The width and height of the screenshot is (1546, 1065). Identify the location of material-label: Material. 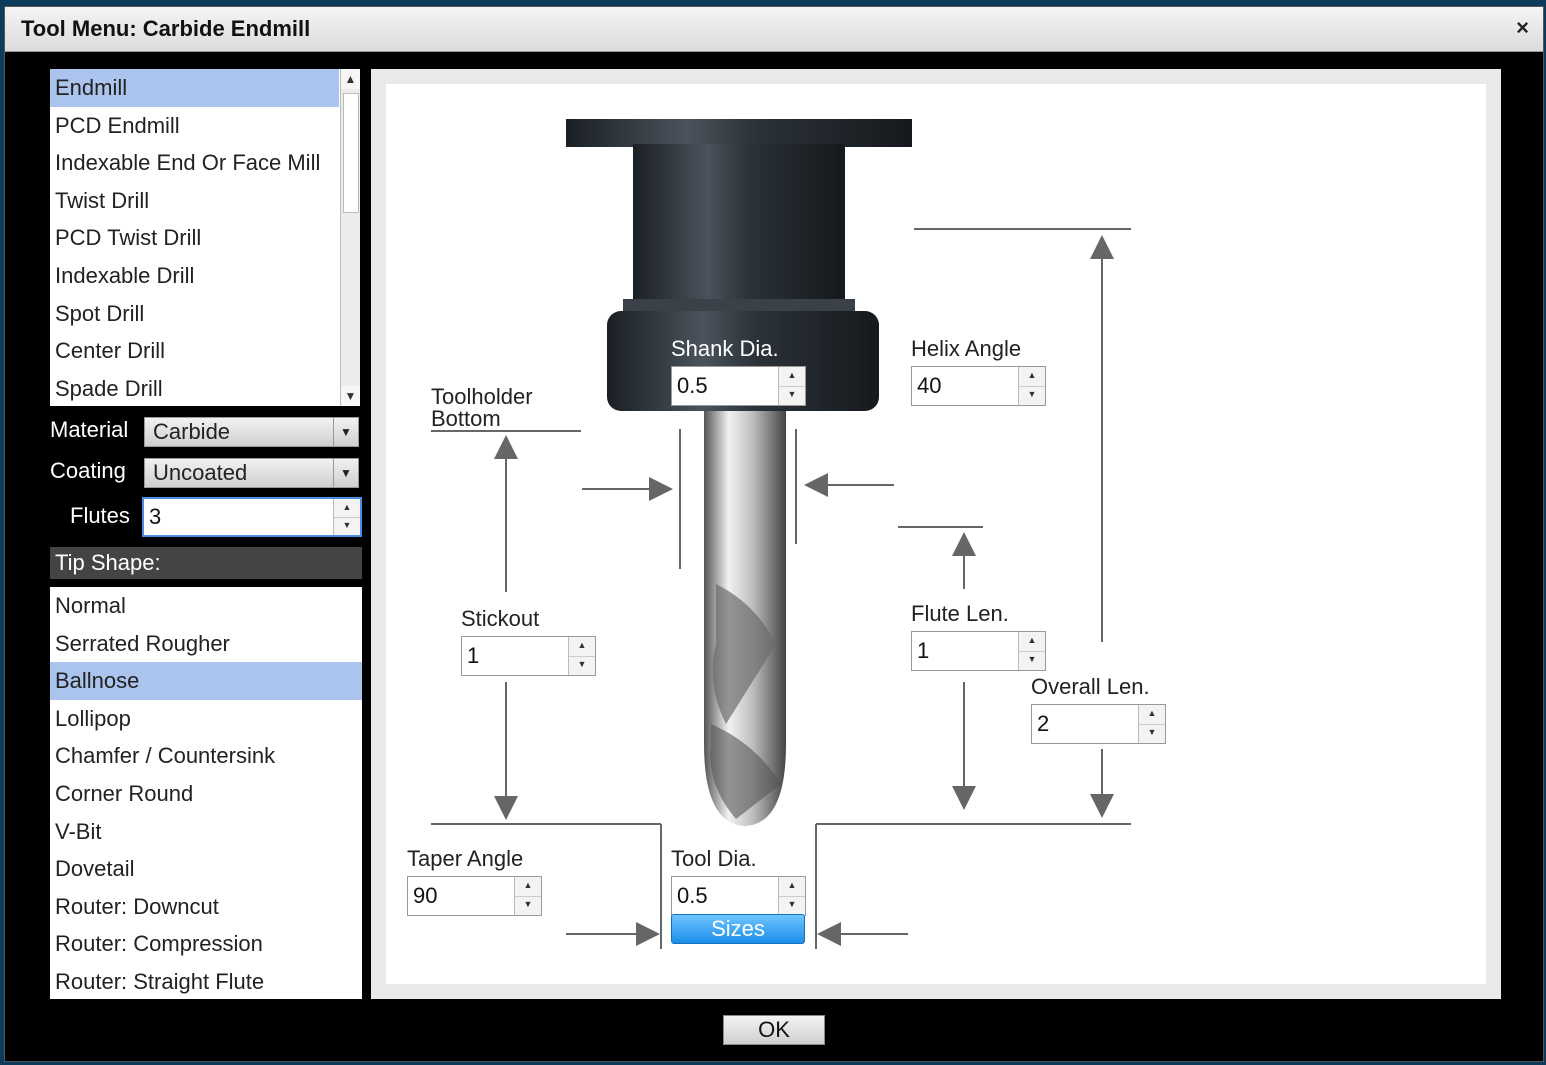
(89, 429).